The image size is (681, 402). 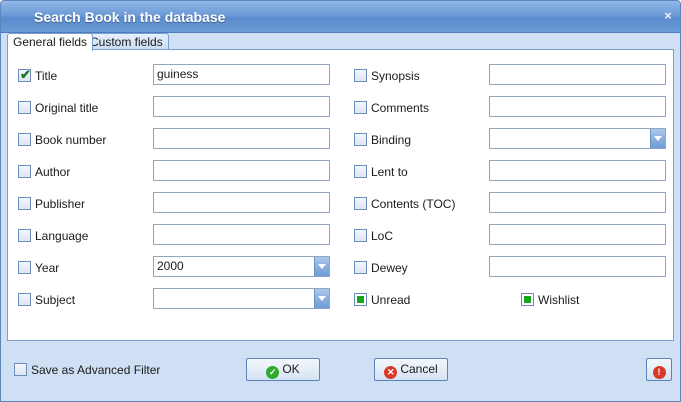 I want to click on ok-label: OK, so click(x=291, y=369).